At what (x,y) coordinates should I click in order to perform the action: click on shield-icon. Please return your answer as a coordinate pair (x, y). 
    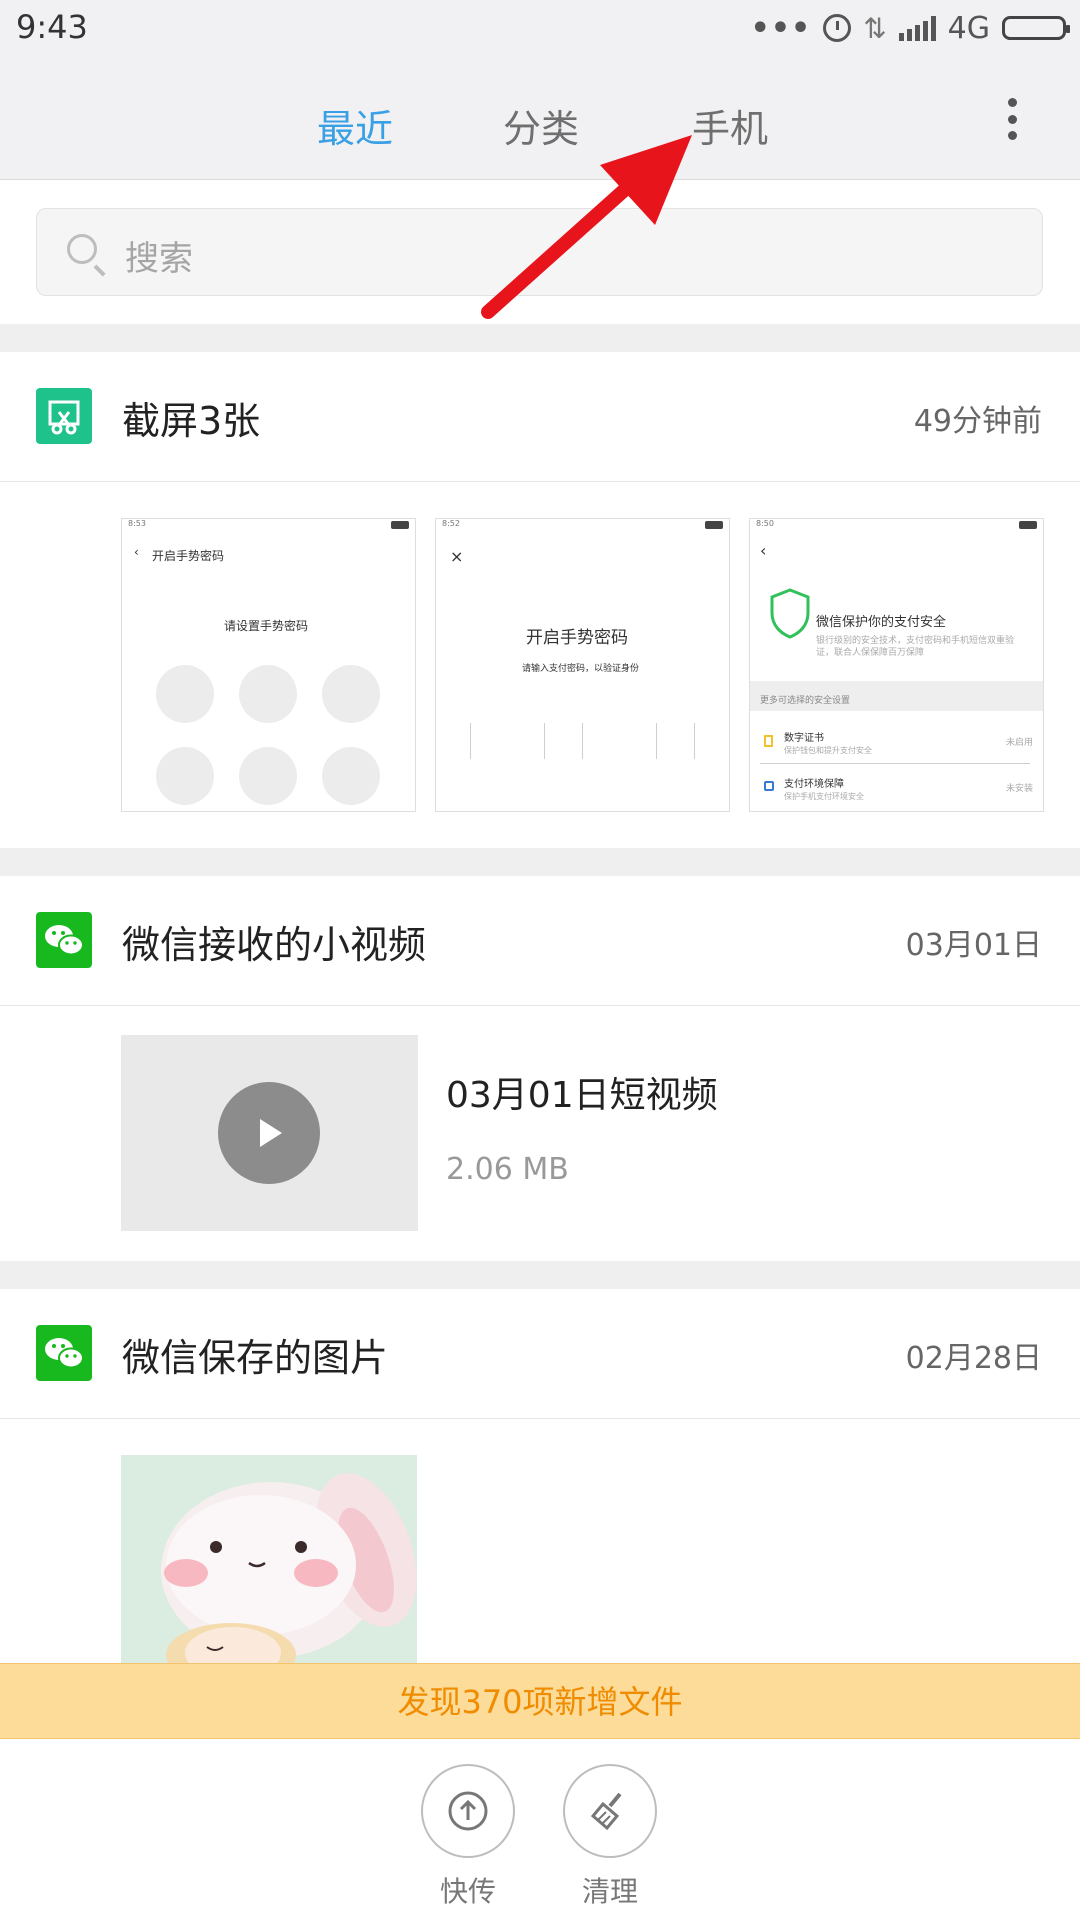
    Looking at the image, I should click on (790, 613).